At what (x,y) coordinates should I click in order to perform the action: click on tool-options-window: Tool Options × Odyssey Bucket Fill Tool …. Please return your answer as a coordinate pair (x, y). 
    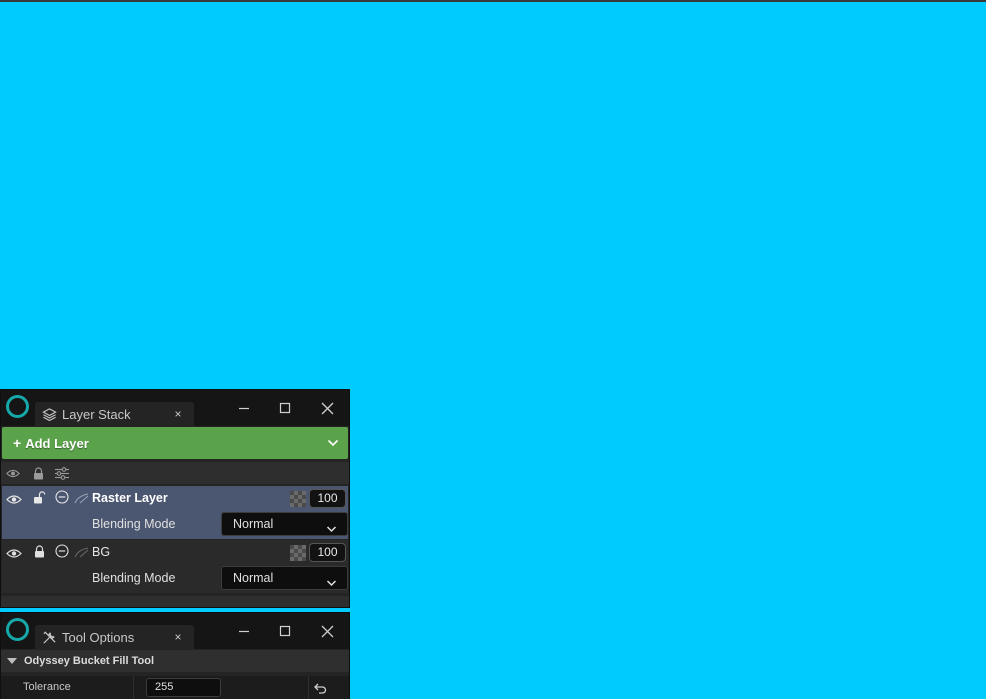
    Looking at the image, I should click on (175, 655).